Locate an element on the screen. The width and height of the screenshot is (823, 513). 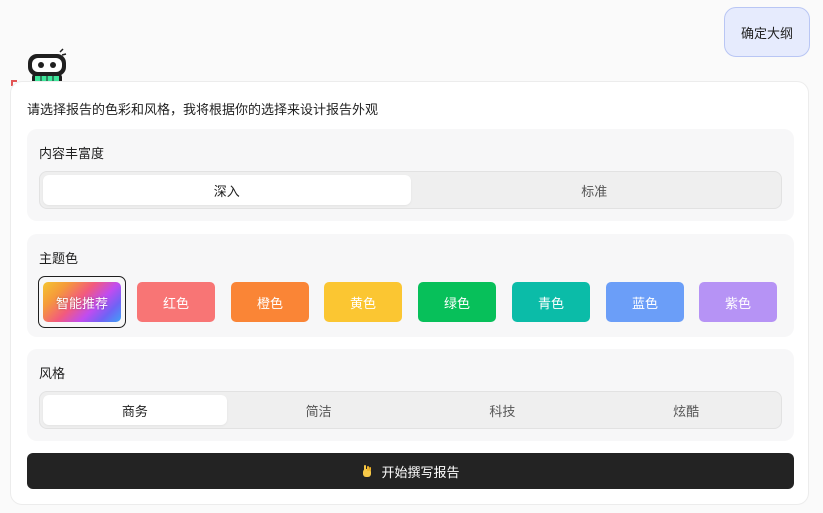
style-title: 风格 is located at coordinates (52, 374).